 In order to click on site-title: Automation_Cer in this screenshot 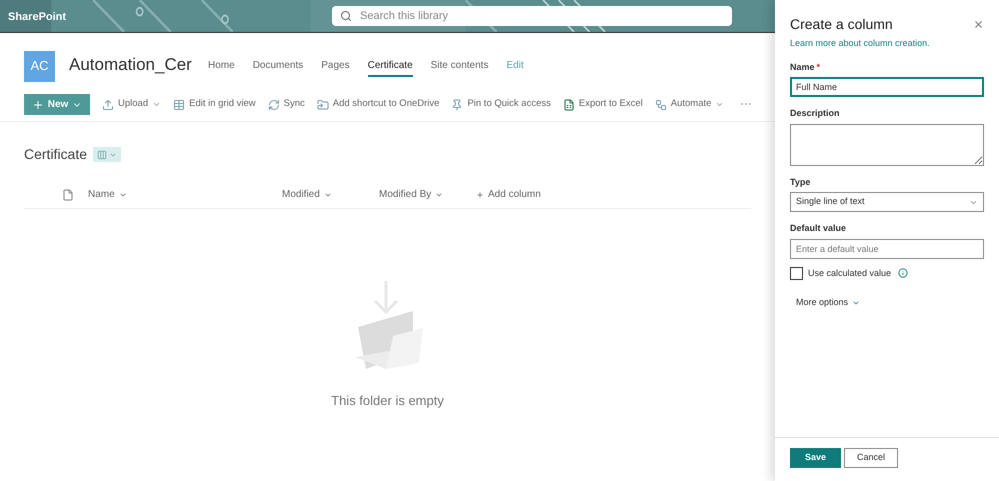, I will do `click(130, 64)`.